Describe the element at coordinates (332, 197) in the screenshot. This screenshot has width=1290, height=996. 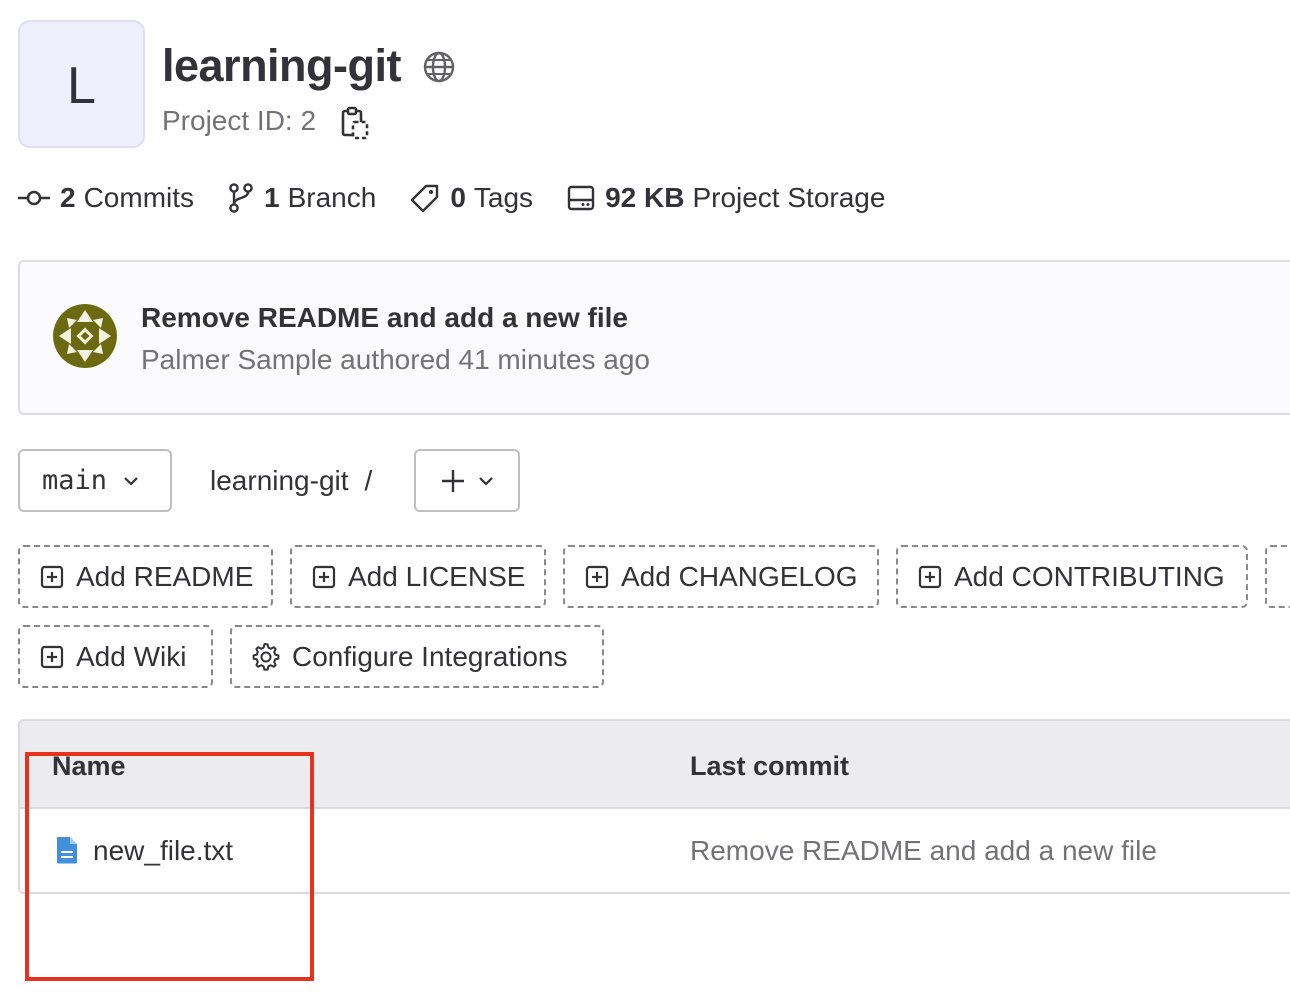
I see `branches-label: Branch` at that location.